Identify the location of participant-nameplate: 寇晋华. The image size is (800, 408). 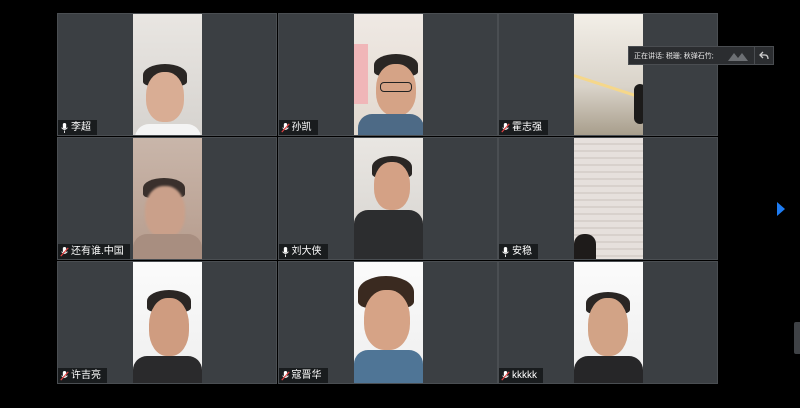
(303, 375).